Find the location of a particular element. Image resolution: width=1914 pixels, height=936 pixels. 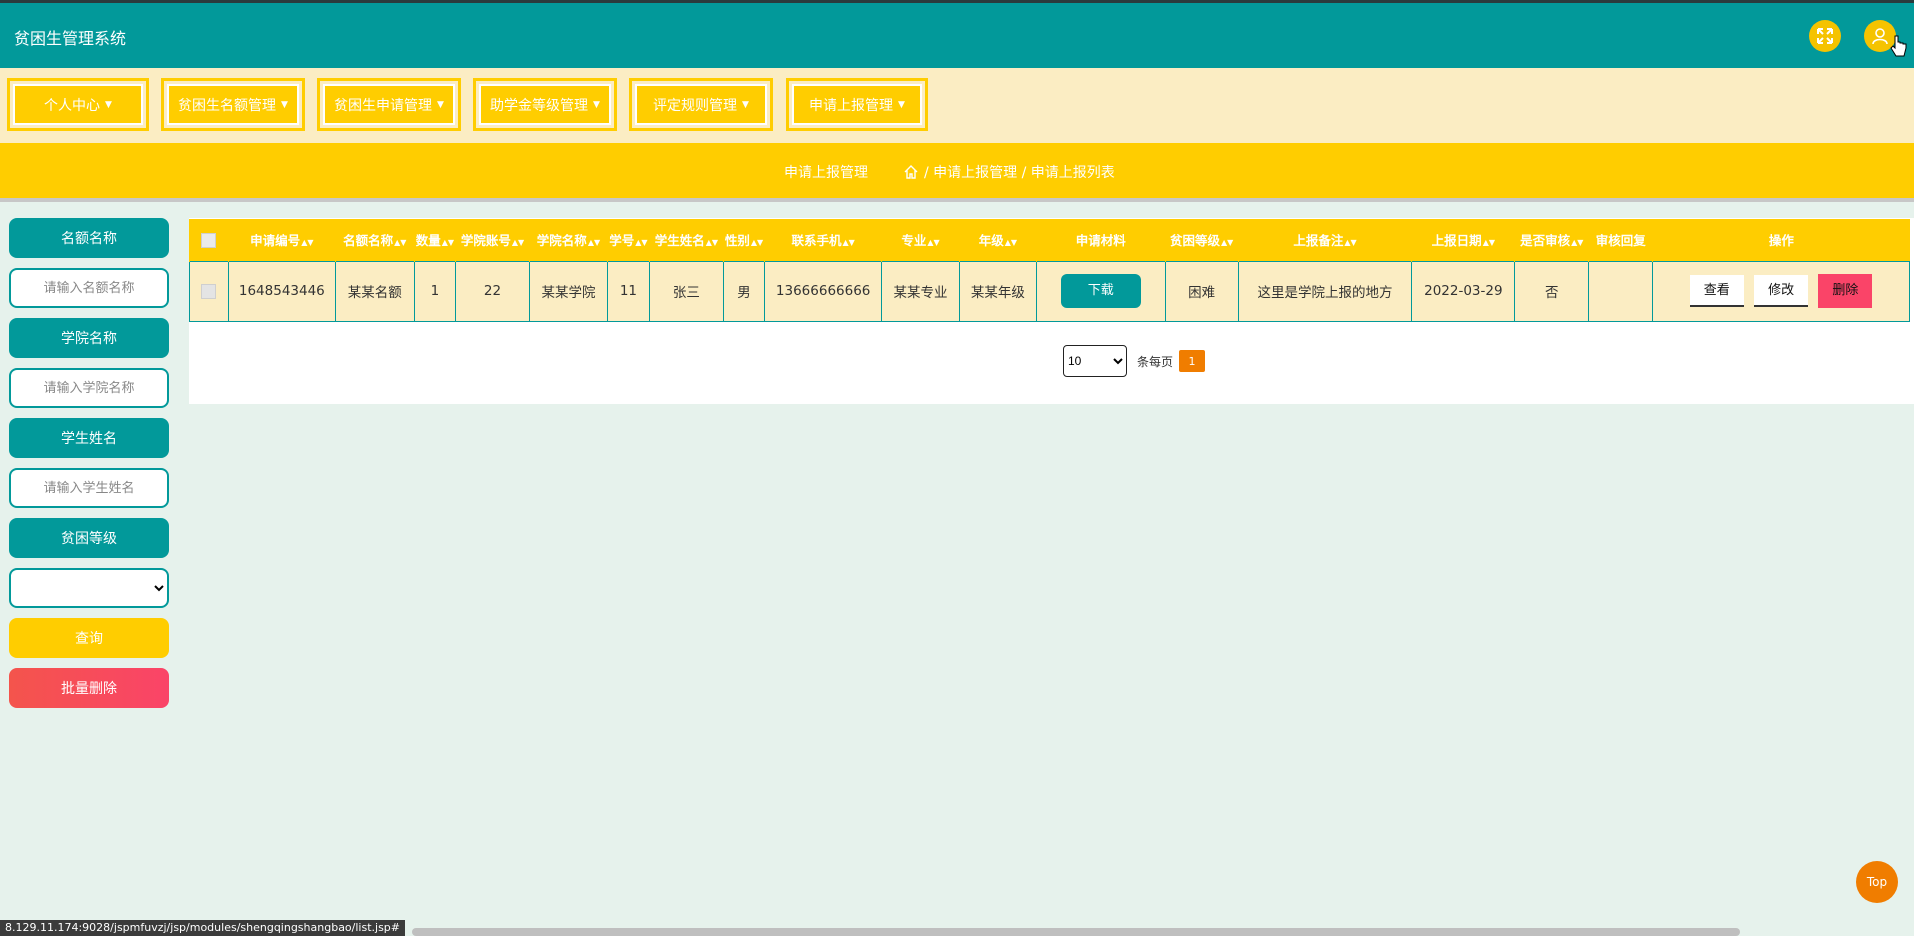

cell-remark: 这里是学院上报的地方 is located at coordinates (1325, 291).